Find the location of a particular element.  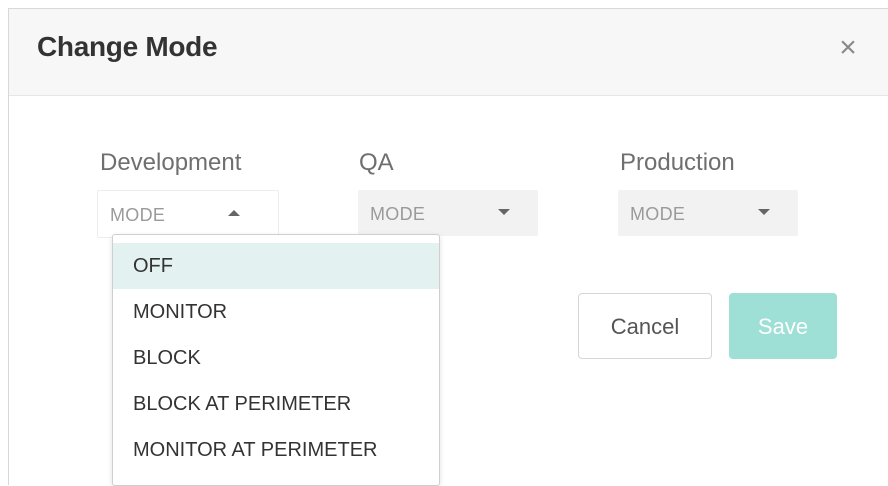

production-mode-value: MODE is located at coordinates (658, 214).